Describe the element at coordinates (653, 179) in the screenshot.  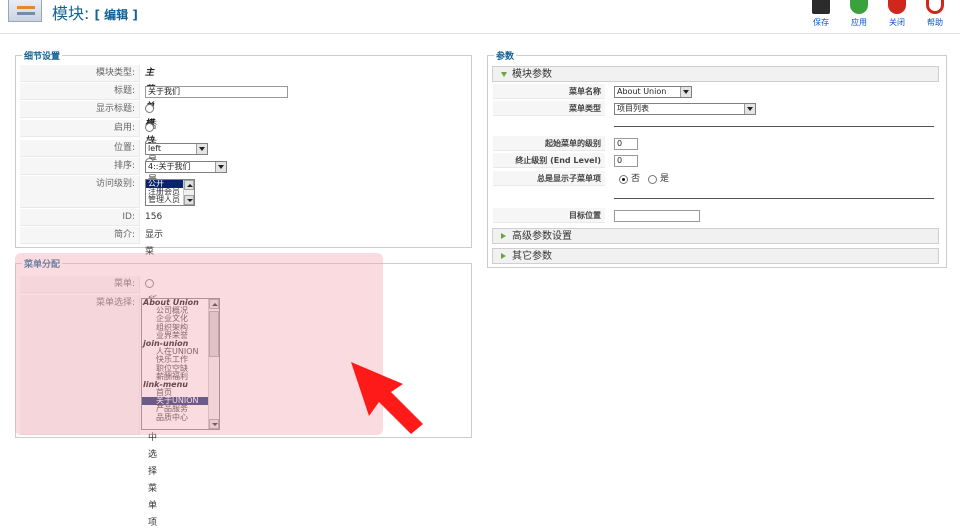
I see `always-show-yes-radio` at that location.